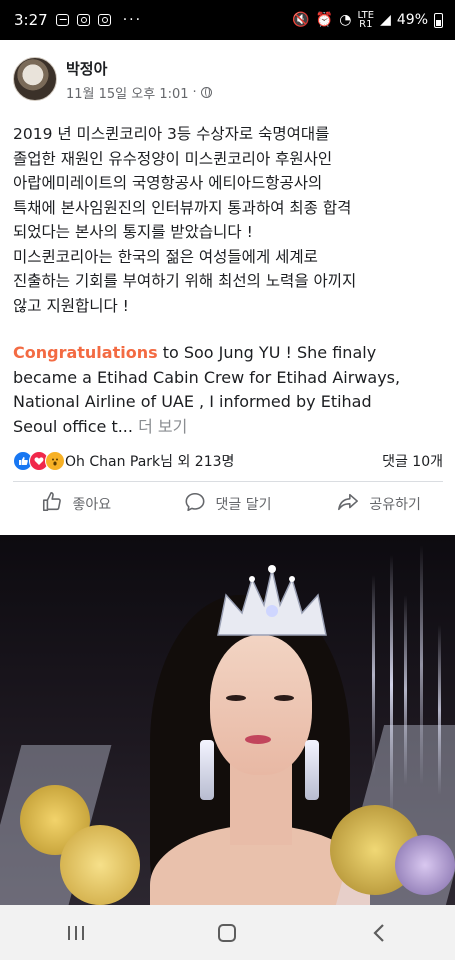 The image size is (455, 960). Describe the element at coordinates (35, 79) in the screenshot. I see `avatar` at that location.